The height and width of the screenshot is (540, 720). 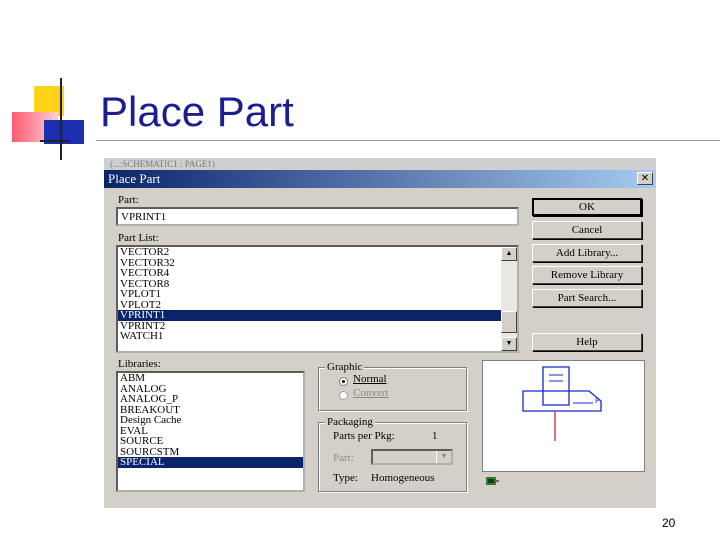 I want to click on combo-dropdown-button: ▼, so click(x=443, y=457).